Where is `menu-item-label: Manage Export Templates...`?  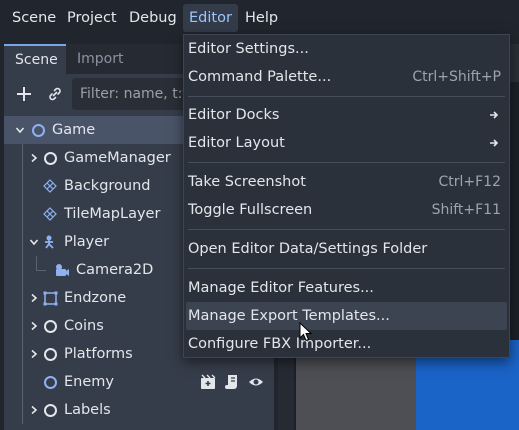 menu-item-label: Manage Export Templates... is located at coordinates (289, 316).